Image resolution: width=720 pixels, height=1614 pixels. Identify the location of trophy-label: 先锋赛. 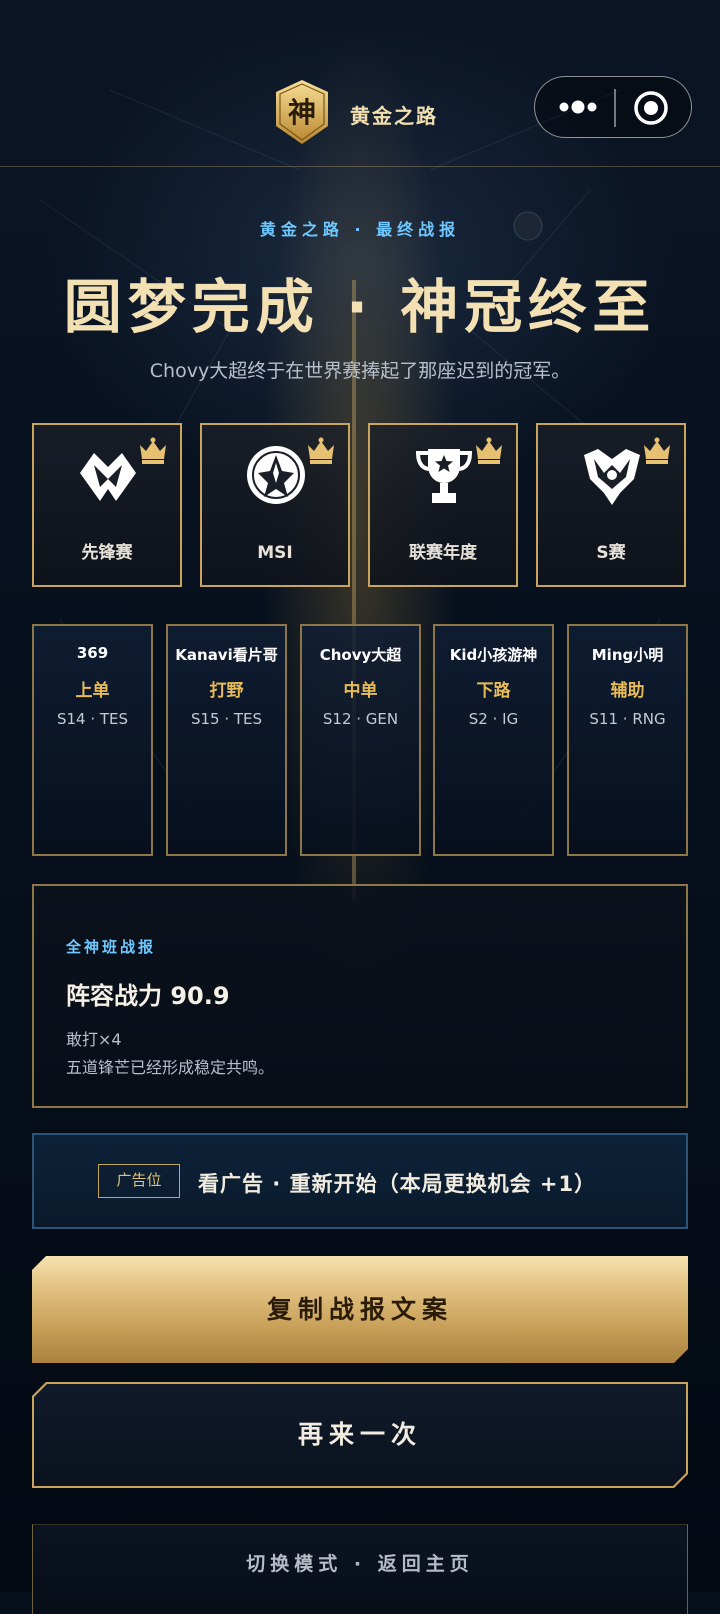
(107, 553).